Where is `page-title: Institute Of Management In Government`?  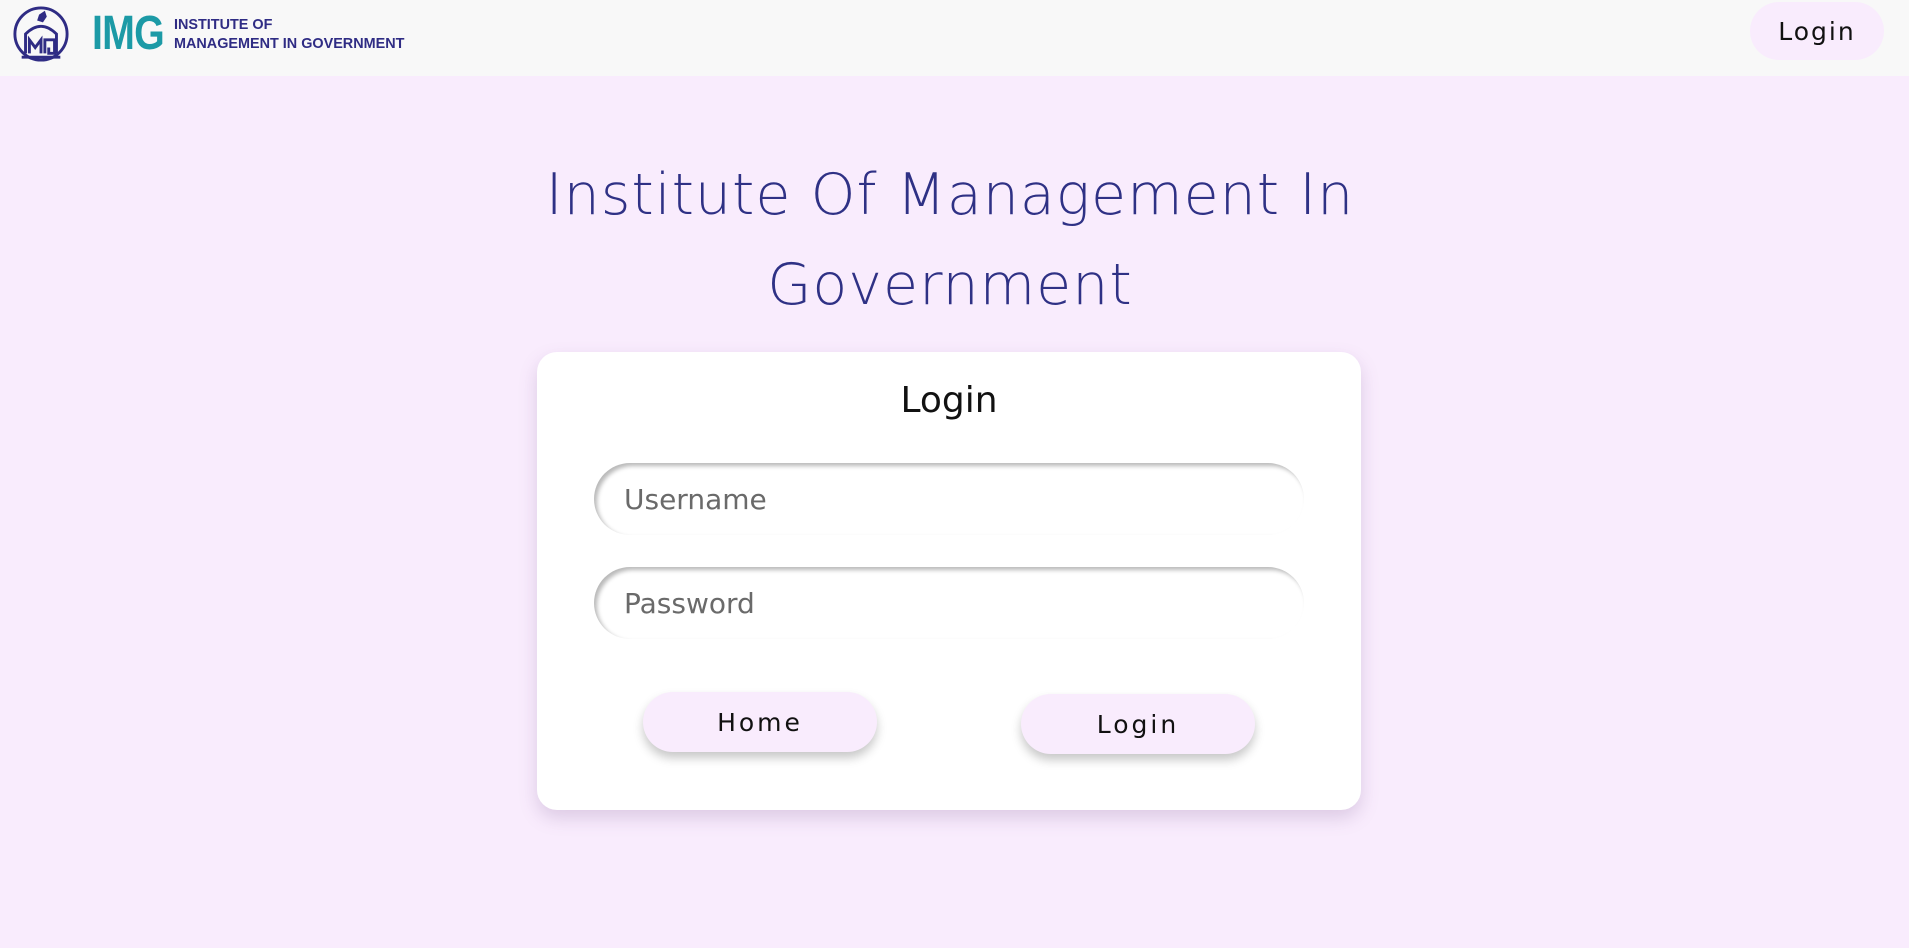
page-title: Institute Of Management In Government is located at coordinates (950, 240).